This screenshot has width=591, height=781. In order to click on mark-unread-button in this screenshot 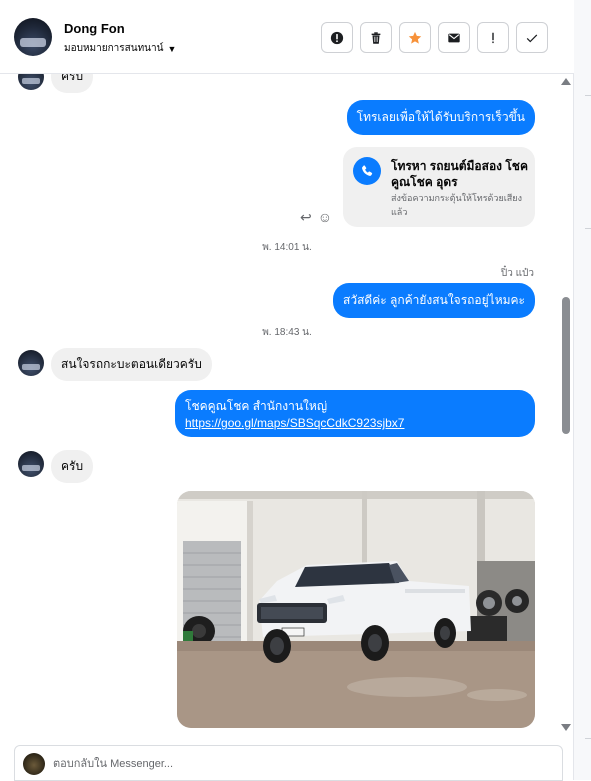, I will do `click(454, 37)`.